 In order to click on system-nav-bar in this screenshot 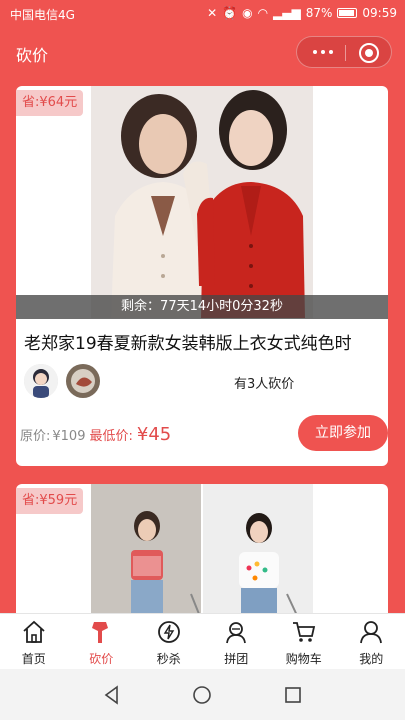, I will do `click(202, 694)`.